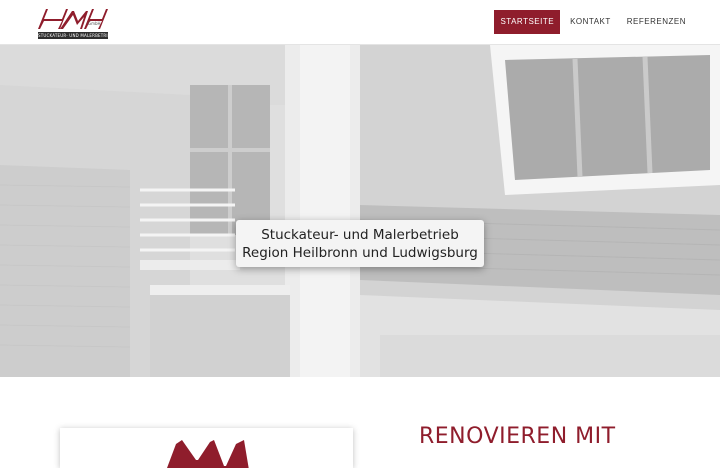 This screenshot has height=468, width=720. What do you see at coordinates (208, 454) in the screenshot?
I see `card-logo-mark` at bounding box center [208, 454].